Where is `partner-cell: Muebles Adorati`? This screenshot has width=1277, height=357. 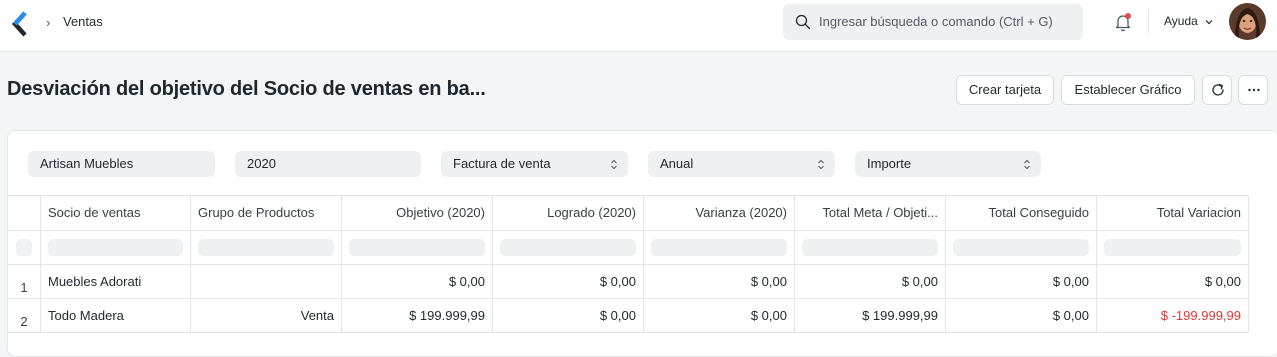 partner-cell: Muebles Adorati is located at coordinates (116, 281).